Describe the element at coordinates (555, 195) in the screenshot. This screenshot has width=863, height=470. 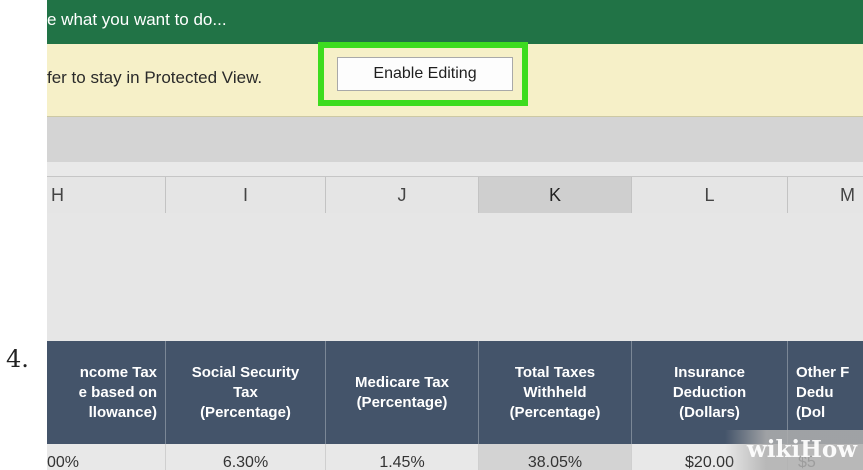
I see `column-header-k: K` at that location.